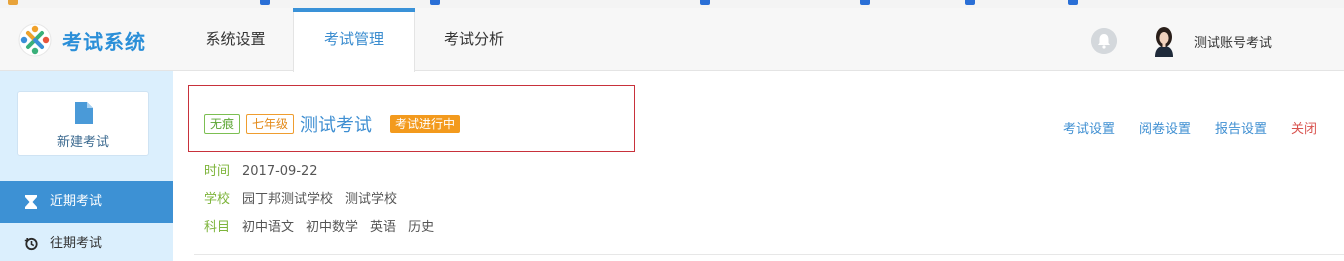 The width and height of the screenshot is (1344, 261). I want to click on divider, so click(769, 254).